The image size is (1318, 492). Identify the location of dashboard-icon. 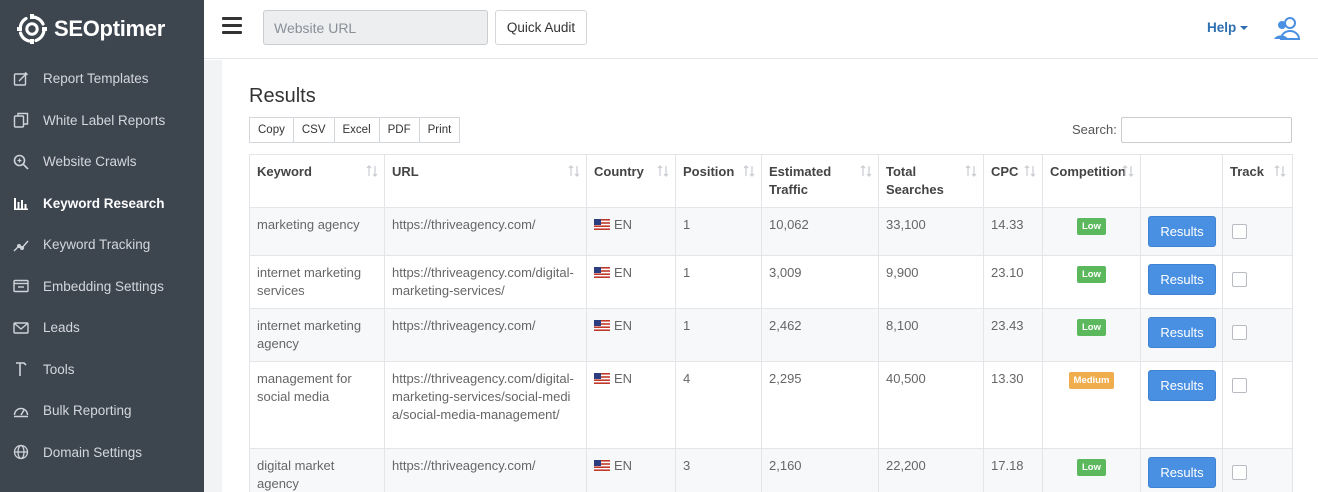
(21, 411).